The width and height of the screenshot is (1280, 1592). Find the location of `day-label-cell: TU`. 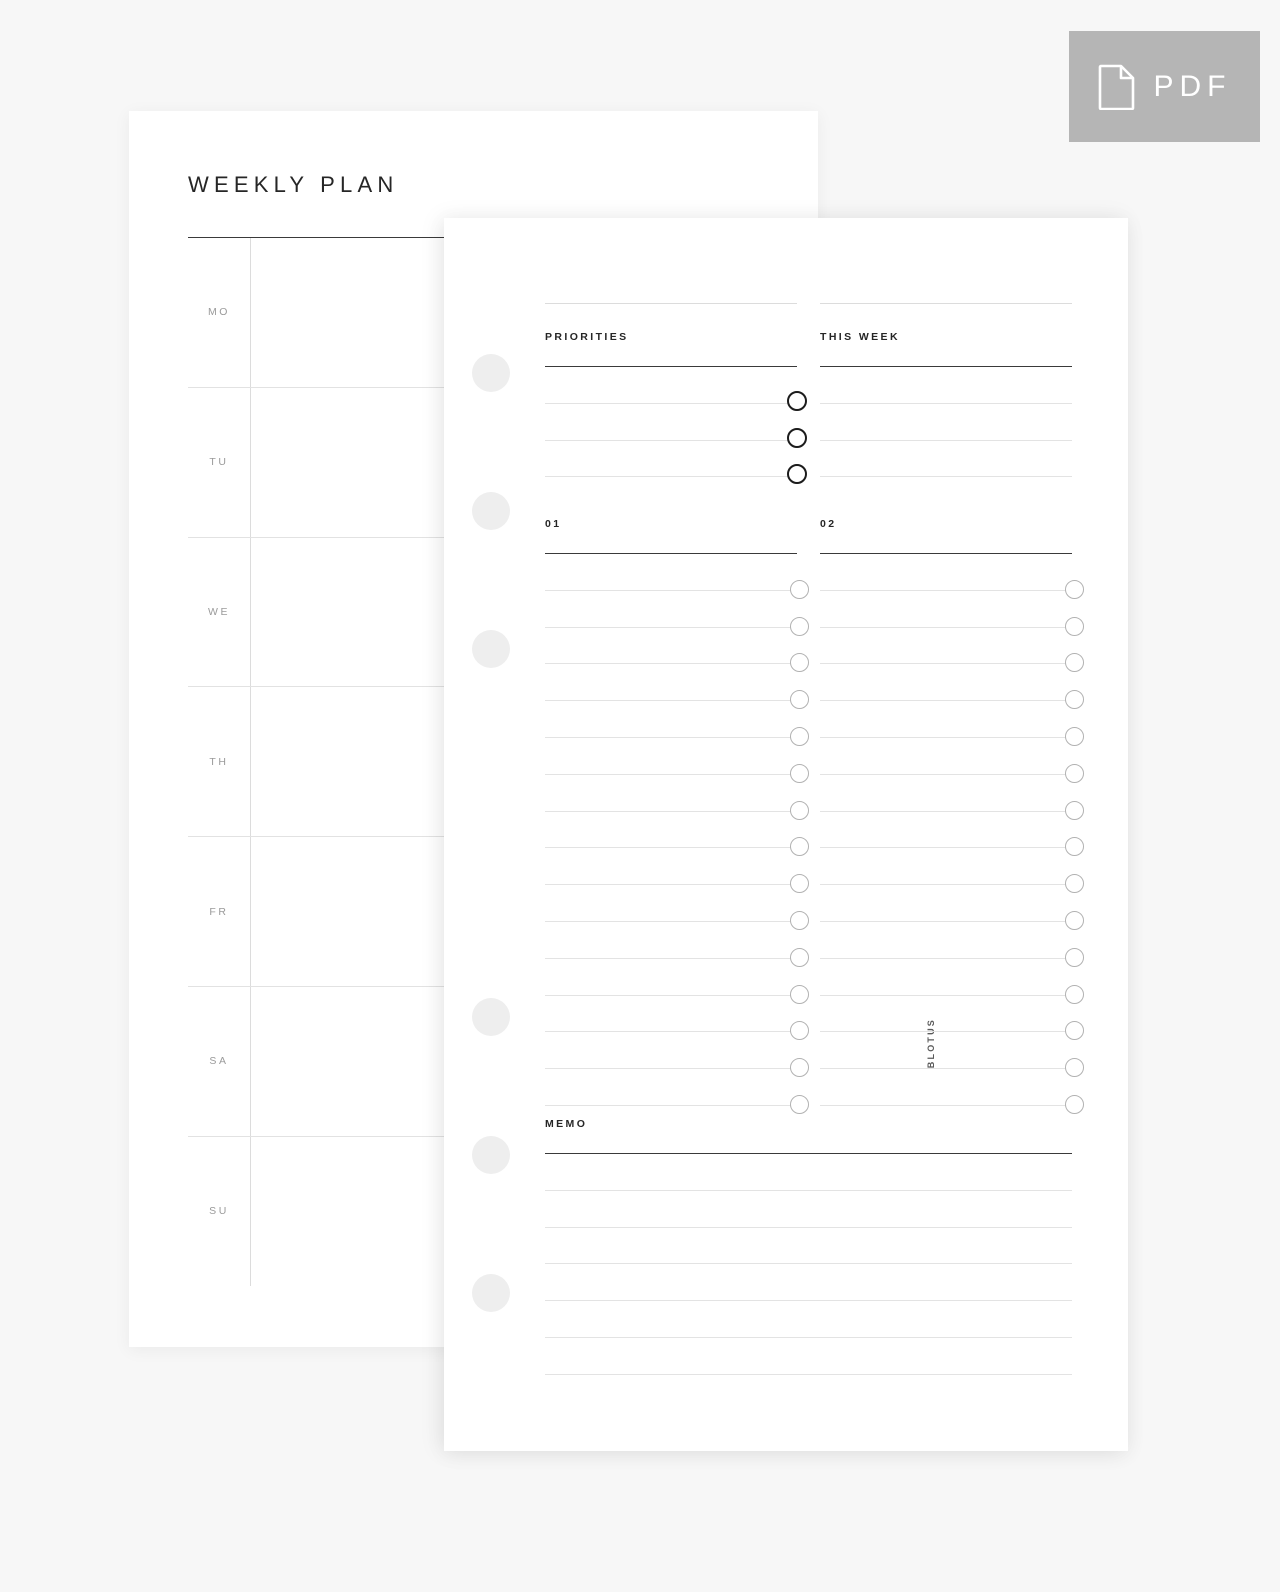

day-label-cell: TU is located at coordinates (219, 462).